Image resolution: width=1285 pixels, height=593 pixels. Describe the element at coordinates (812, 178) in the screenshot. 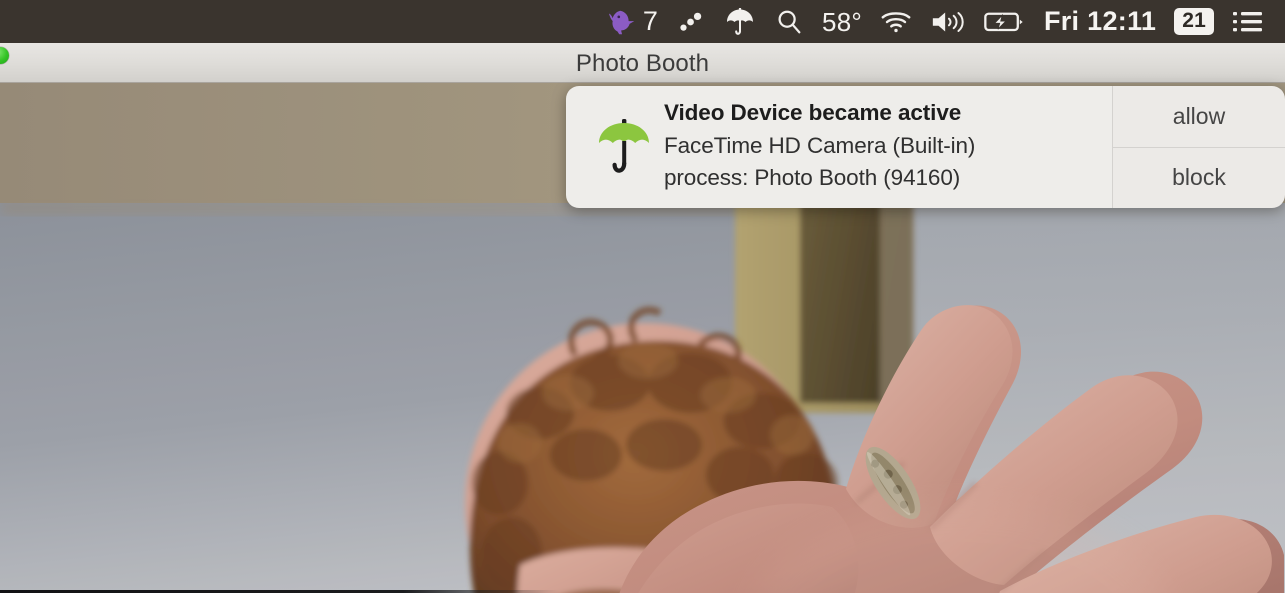

I see `notification-detail: process: Photo Booth (94160)` at that location.